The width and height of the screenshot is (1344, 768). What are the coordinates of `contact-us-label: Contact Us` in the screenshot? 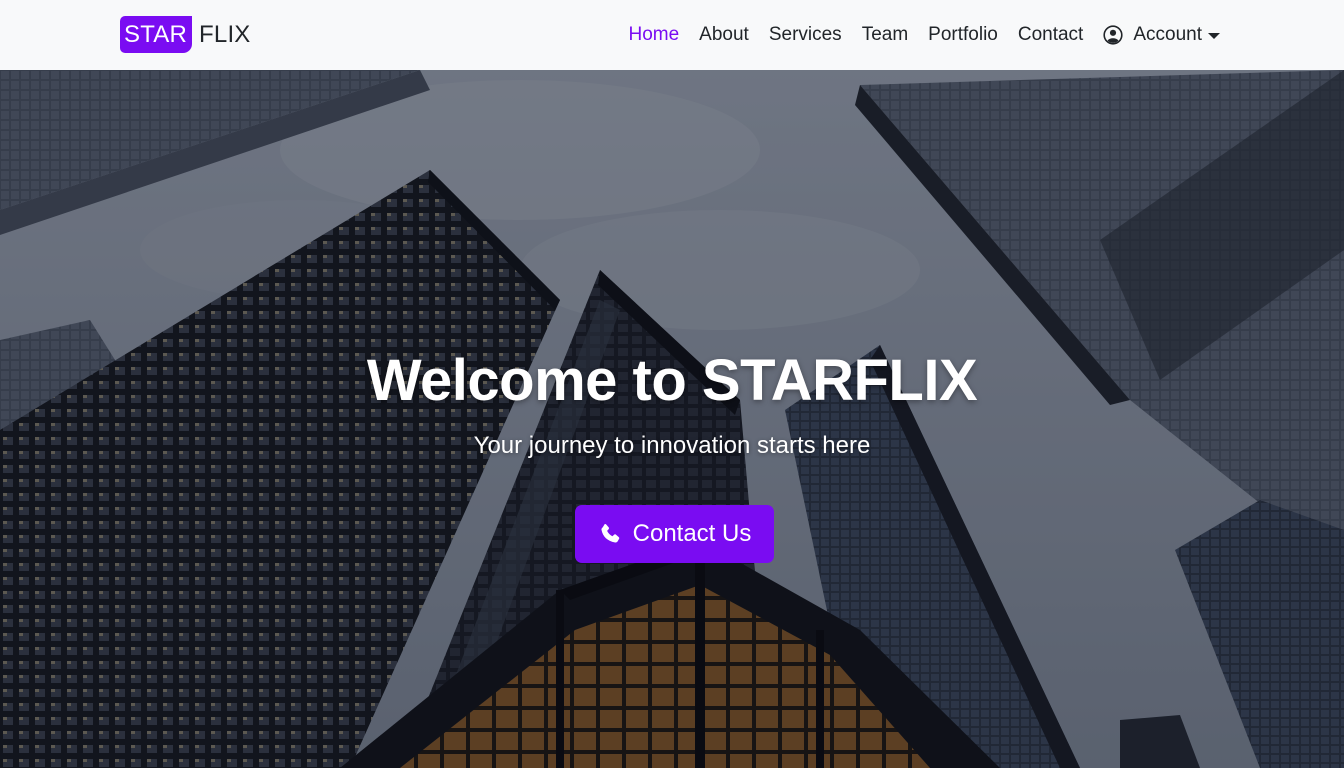 It's located at (692, 533).